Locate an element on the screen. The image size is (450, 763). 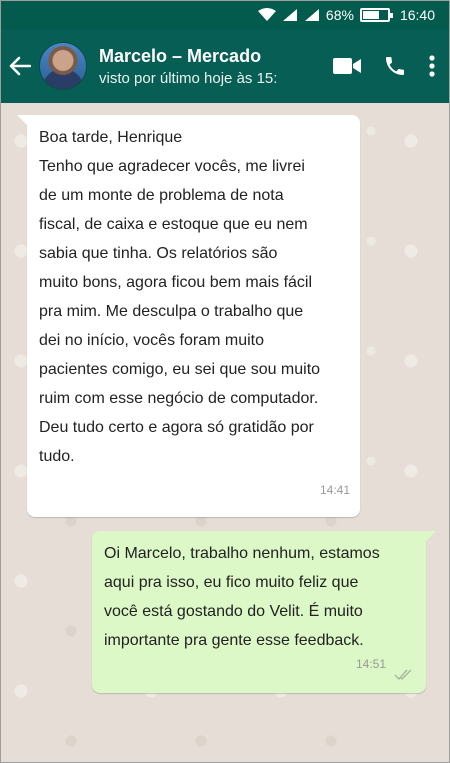
message-line: você está gostando do Velit. É muito is located at coordinates (233, 611).